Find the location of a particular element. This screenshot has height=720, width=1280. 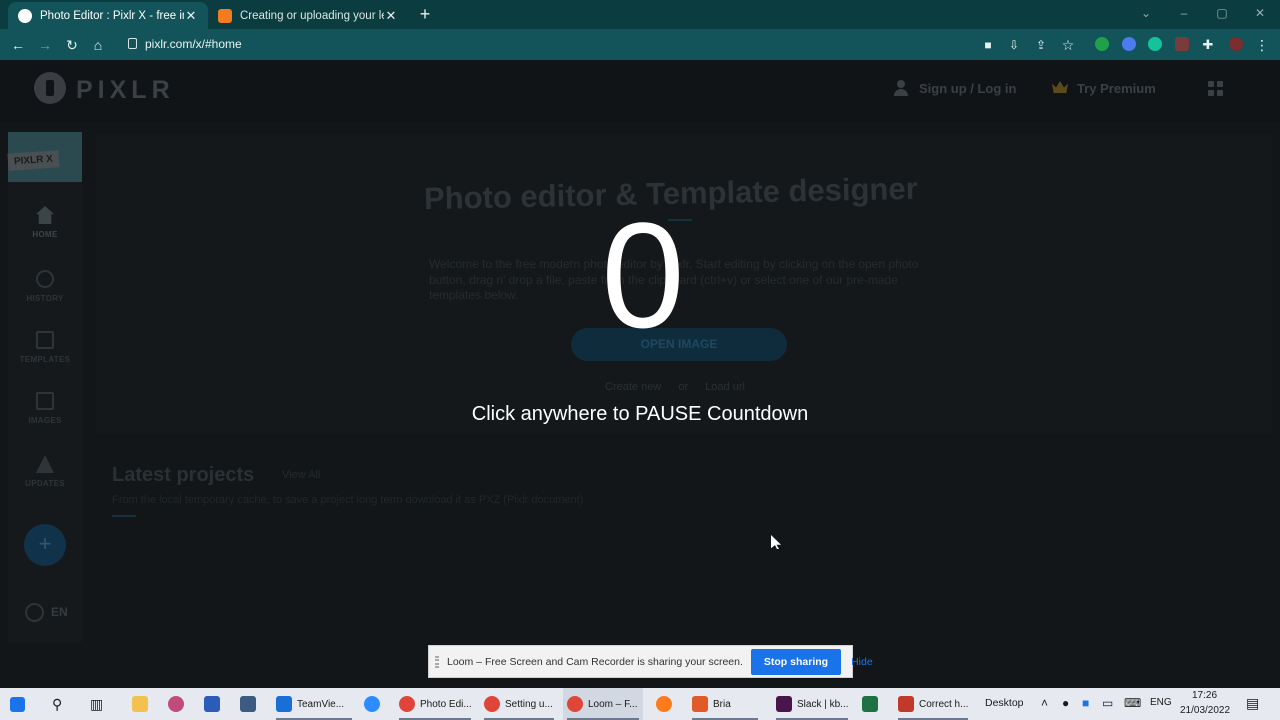

tab-letterhead: Creating or uploading your letterhead ✕ is located at coordinates (308, 15).